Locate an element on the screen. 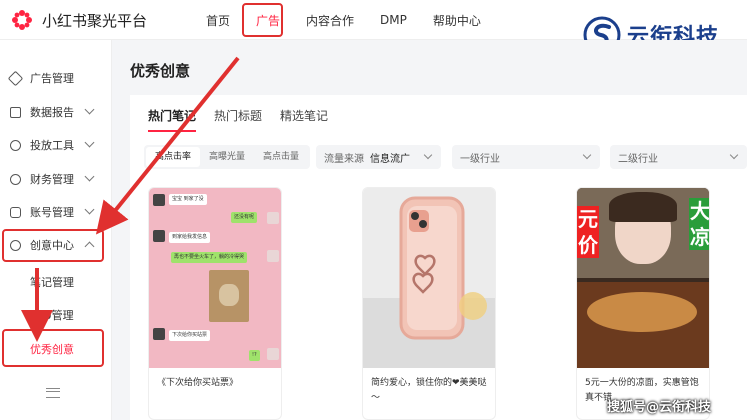 The image size is (747, 420). watermark-text: 搜狐号@云衔科技 is located at coordinates (659, 407).